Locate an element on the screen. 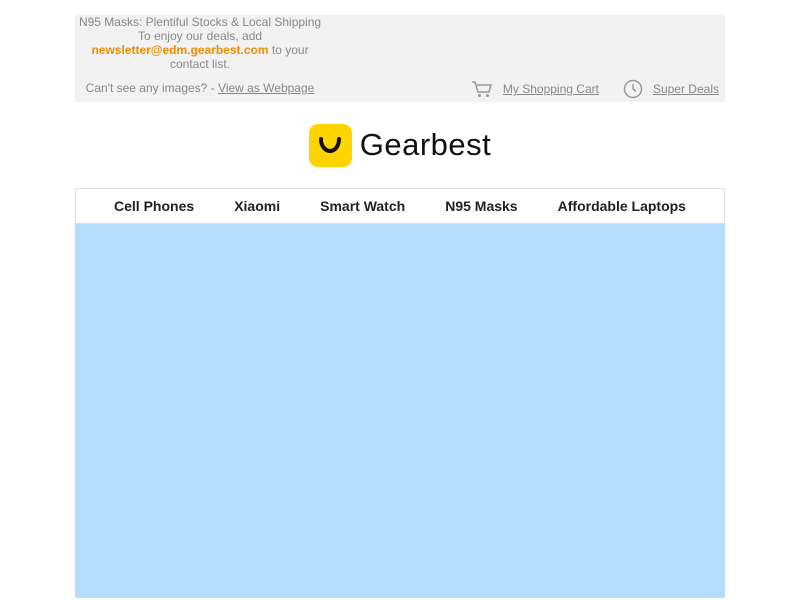 This screenshot has height=600, width=800. my-shopping-cart-link: My Shopping Cart is located at coordinates (551, 89).